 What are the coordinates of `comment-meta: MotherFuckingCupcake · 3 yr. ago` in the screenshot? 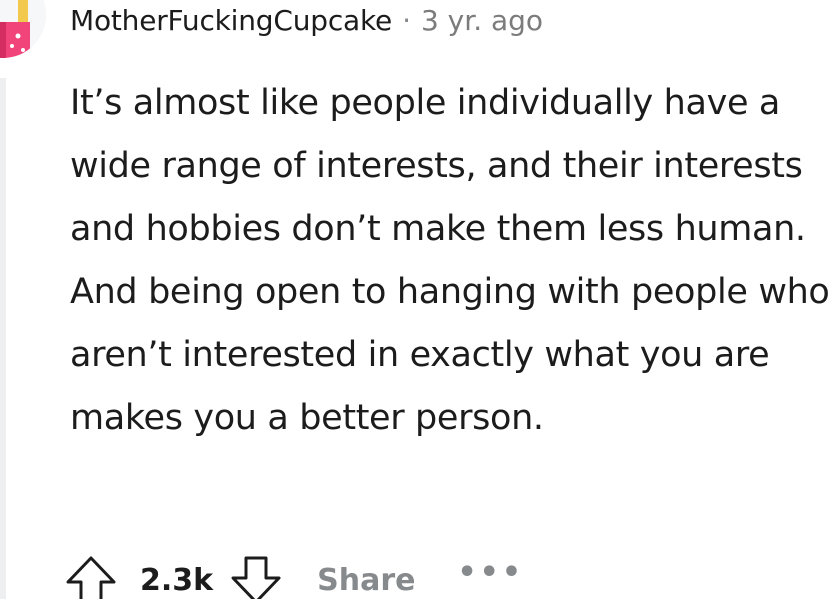 It's located at (306, 20).